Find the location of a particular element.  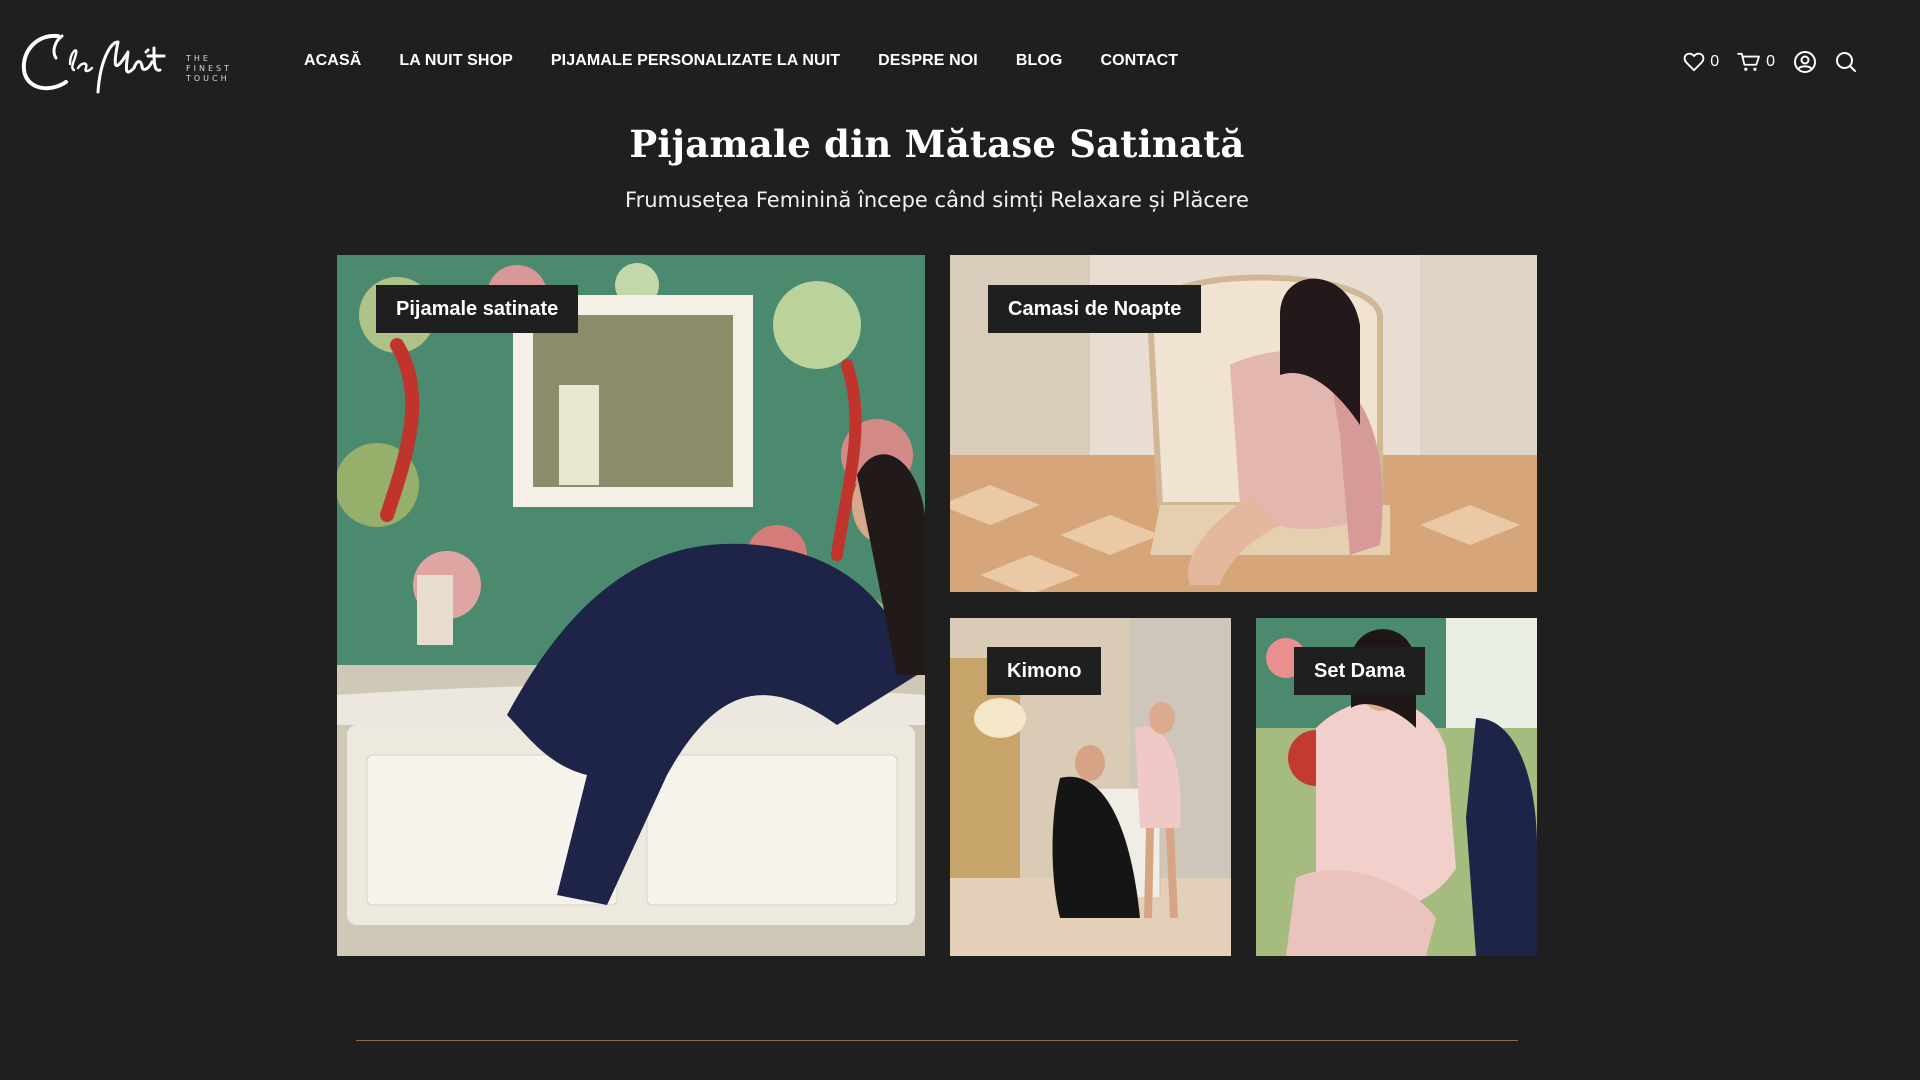

nav-item-pijamale-personalizate: PIJAMALE PERSONALIZATE LA NUIT is located at coordinates (695, 61).